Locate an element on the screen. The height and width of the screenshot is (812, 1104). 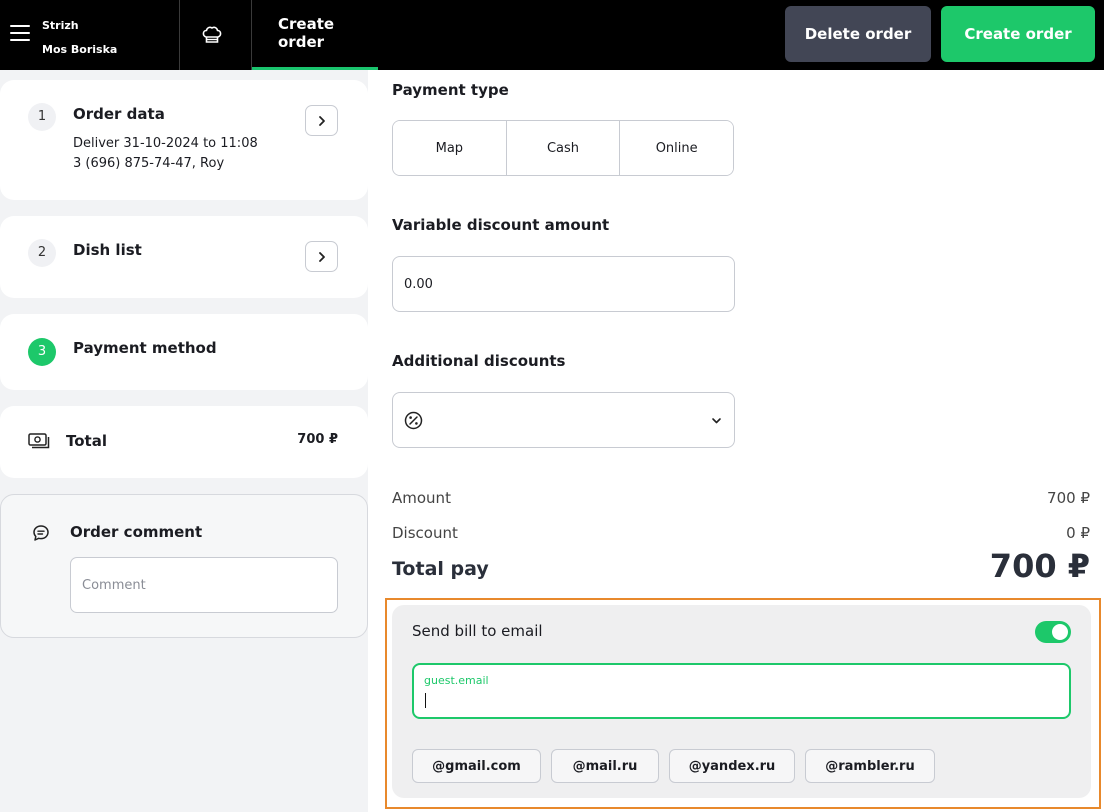
guest-email-field-label: guest.email is located at coordinates (456, 680).